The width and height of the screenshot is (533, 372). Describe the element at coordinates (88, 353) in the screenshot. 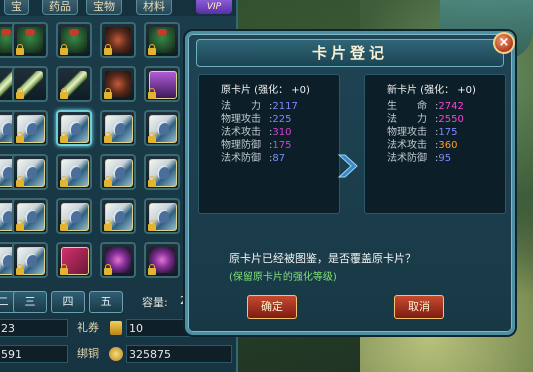

I see `bound-copper-label: 绑铜` at that location.